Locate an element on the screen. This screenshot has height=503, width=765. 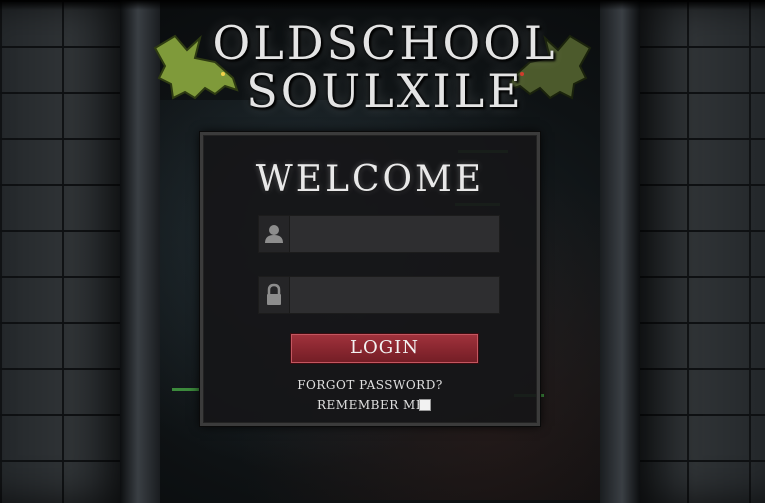
password-input is located at coordinates (394, 295).